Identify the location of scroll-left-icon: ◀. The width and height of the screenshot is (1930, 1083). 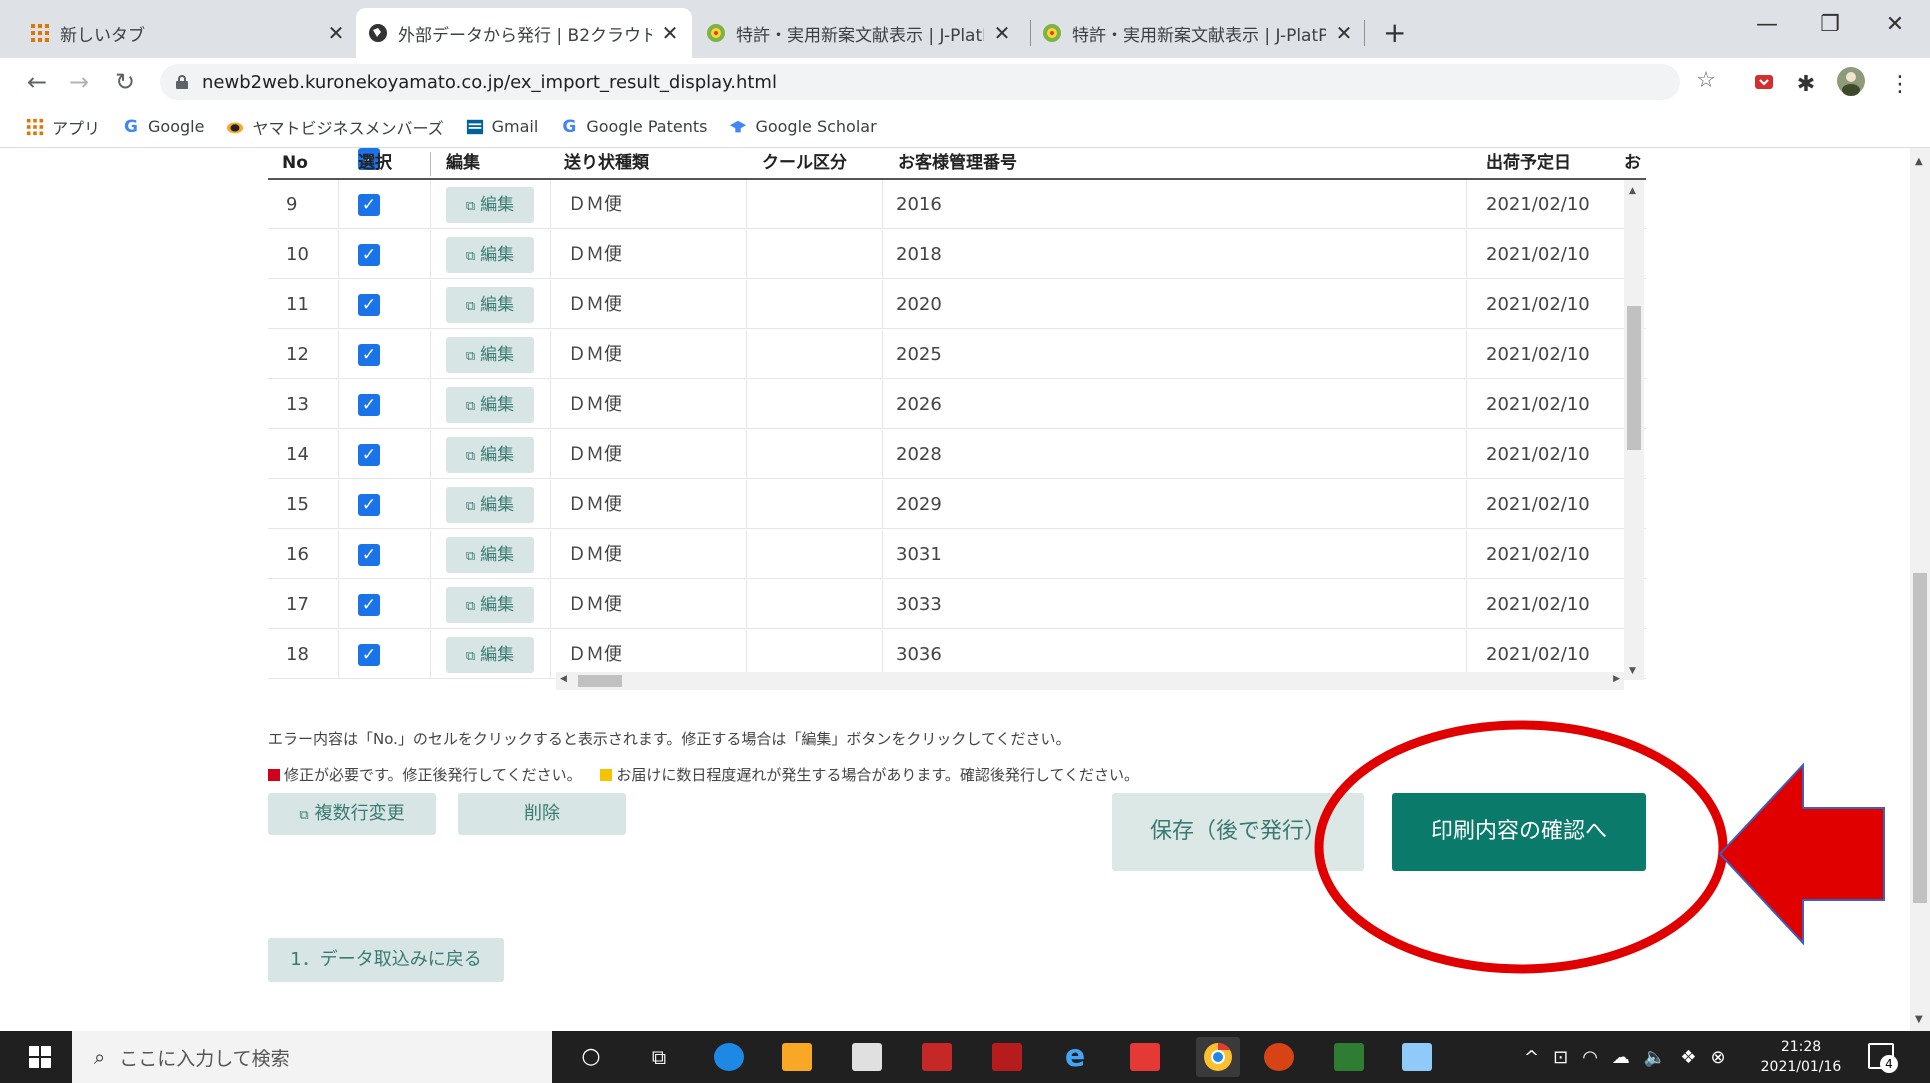
(563, 679).